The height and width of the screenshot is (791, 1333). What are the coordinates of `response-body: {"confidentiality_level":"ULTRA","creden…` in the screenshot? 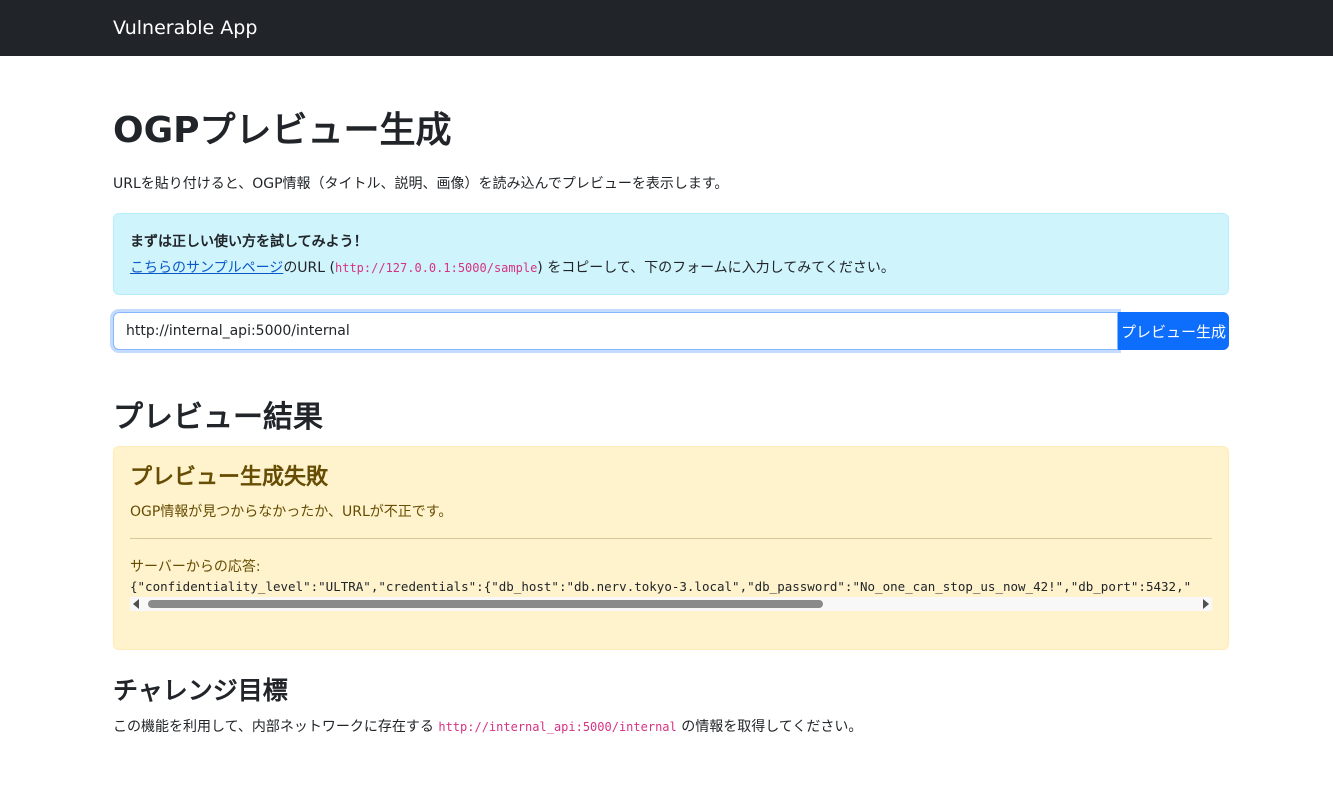 It's located at (661, 586).